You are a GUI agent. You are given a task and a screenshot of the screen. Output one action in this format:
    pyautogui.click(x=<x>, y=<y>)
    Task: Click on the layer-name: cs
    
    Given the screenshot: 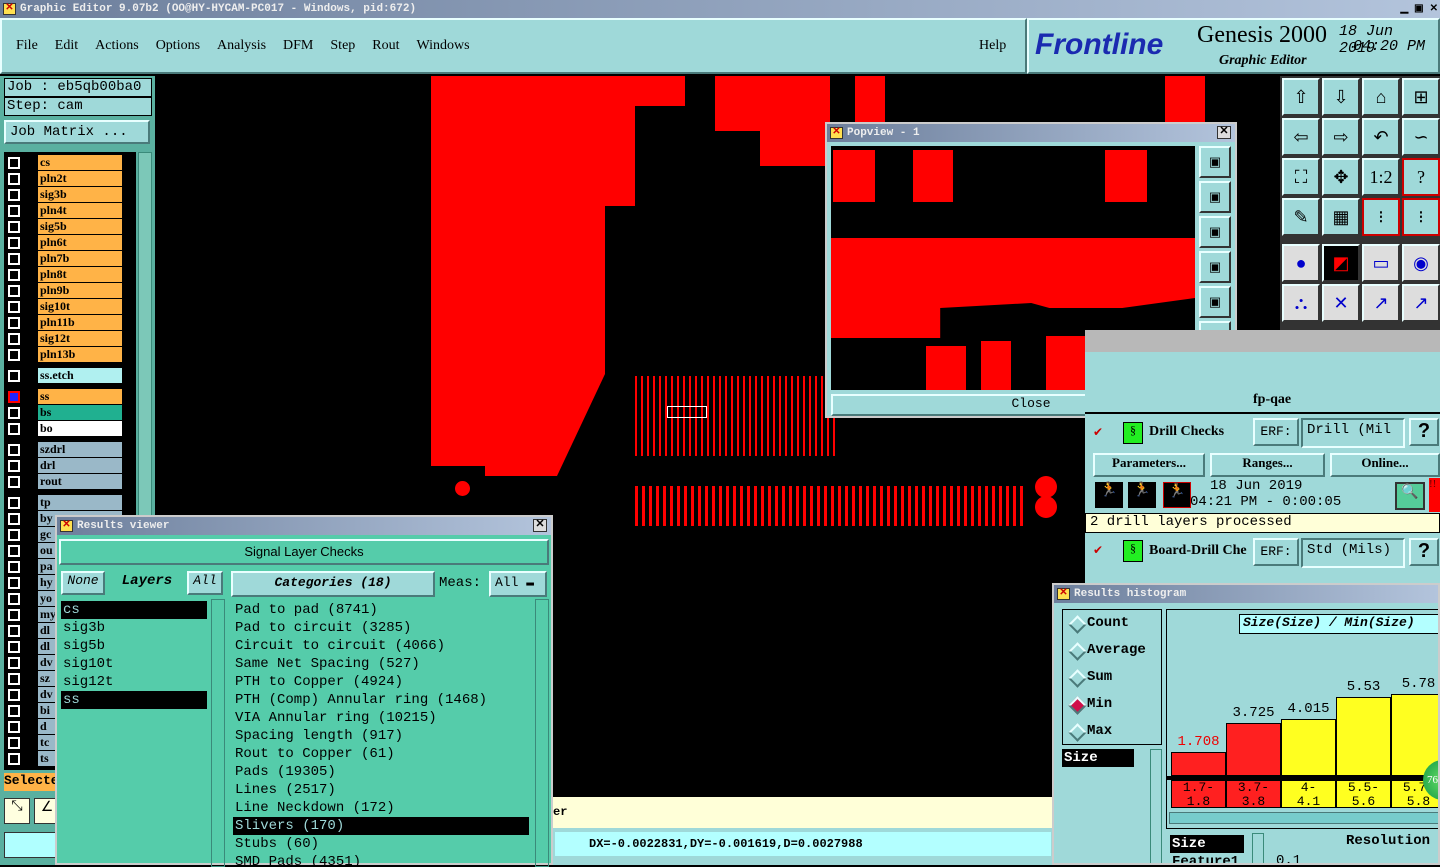 What is the action you would take?
    pyautogui.click(x=80, y=162)
    